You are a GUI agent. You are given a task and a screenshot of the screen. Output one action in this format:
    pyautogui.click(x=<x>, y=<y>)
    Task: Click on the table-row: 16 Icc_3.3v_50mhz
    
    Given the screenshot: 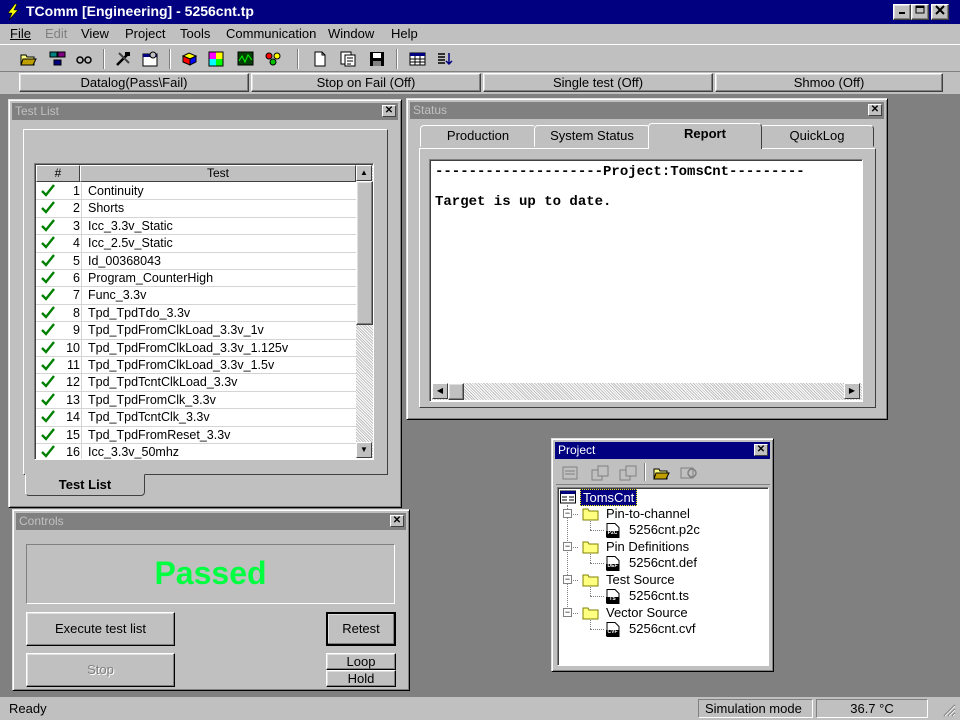 What is the action you would take?
    pyautogui.click(x=196, y=451)
    